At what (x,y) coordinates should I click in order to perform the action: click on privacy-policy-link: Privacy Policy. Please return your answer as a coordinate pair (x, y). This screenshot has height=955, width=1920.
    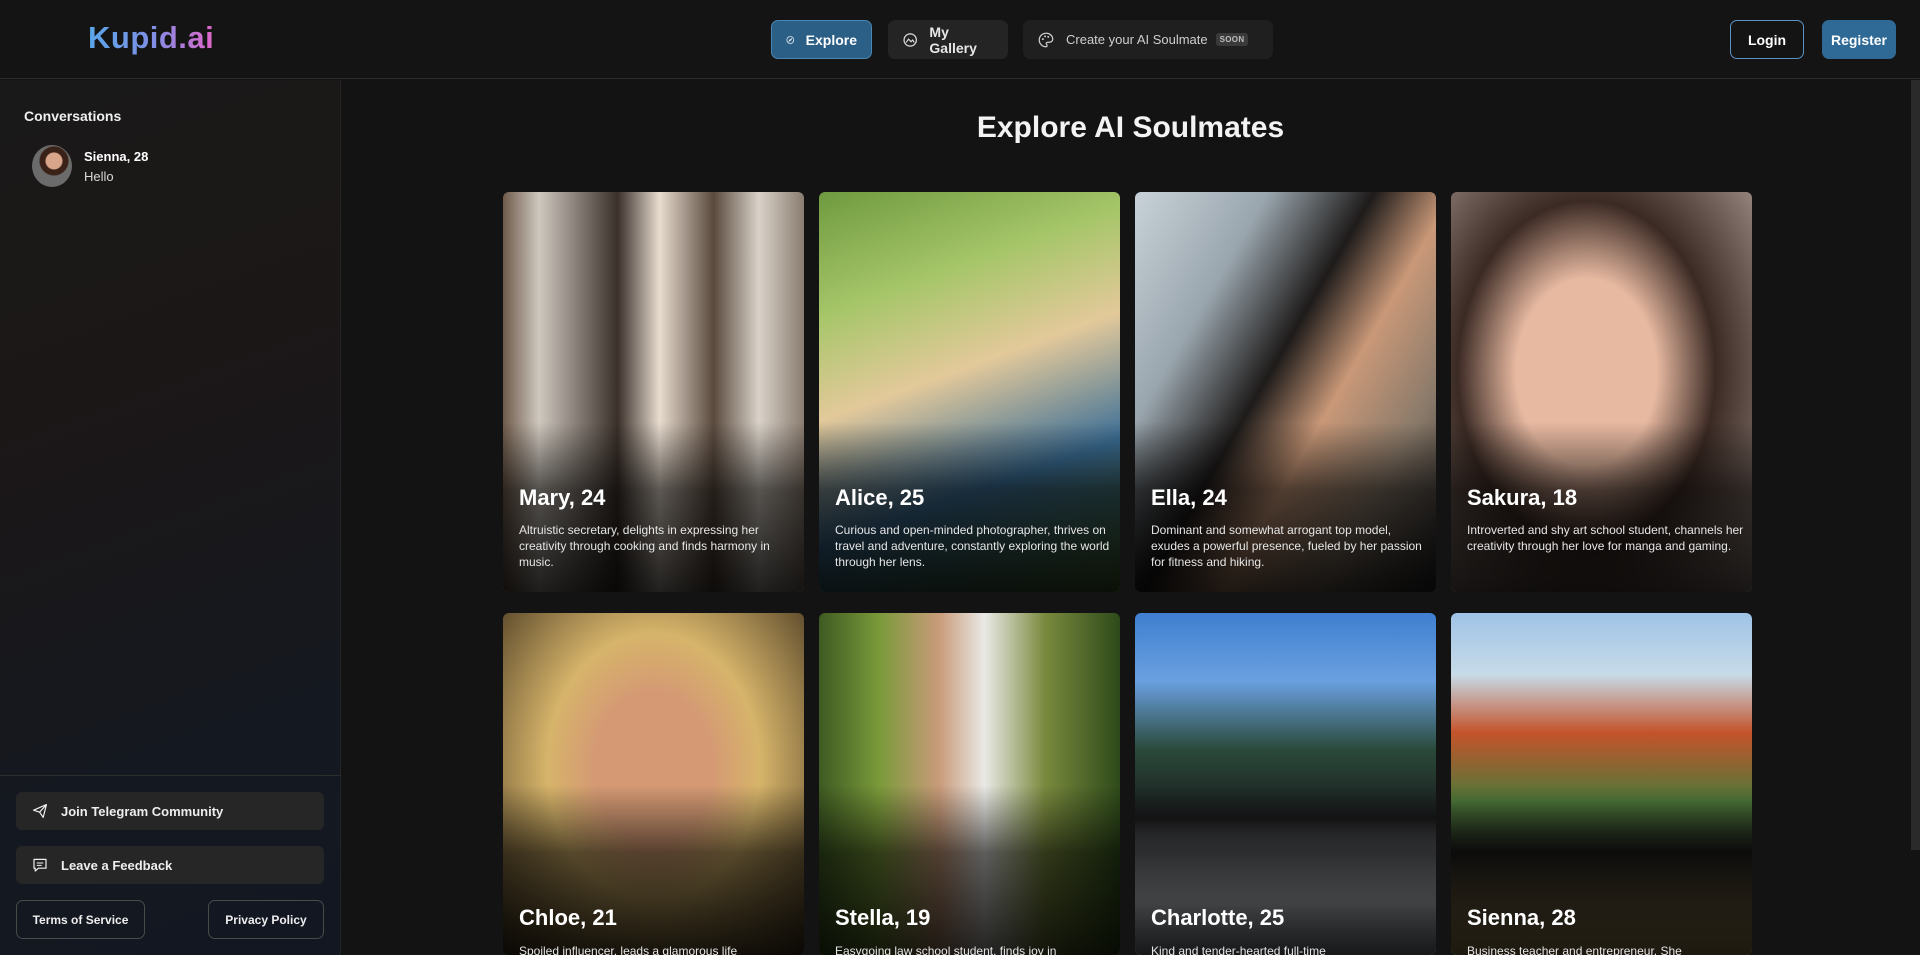
    Looking at the image, I should click on (266, 919).